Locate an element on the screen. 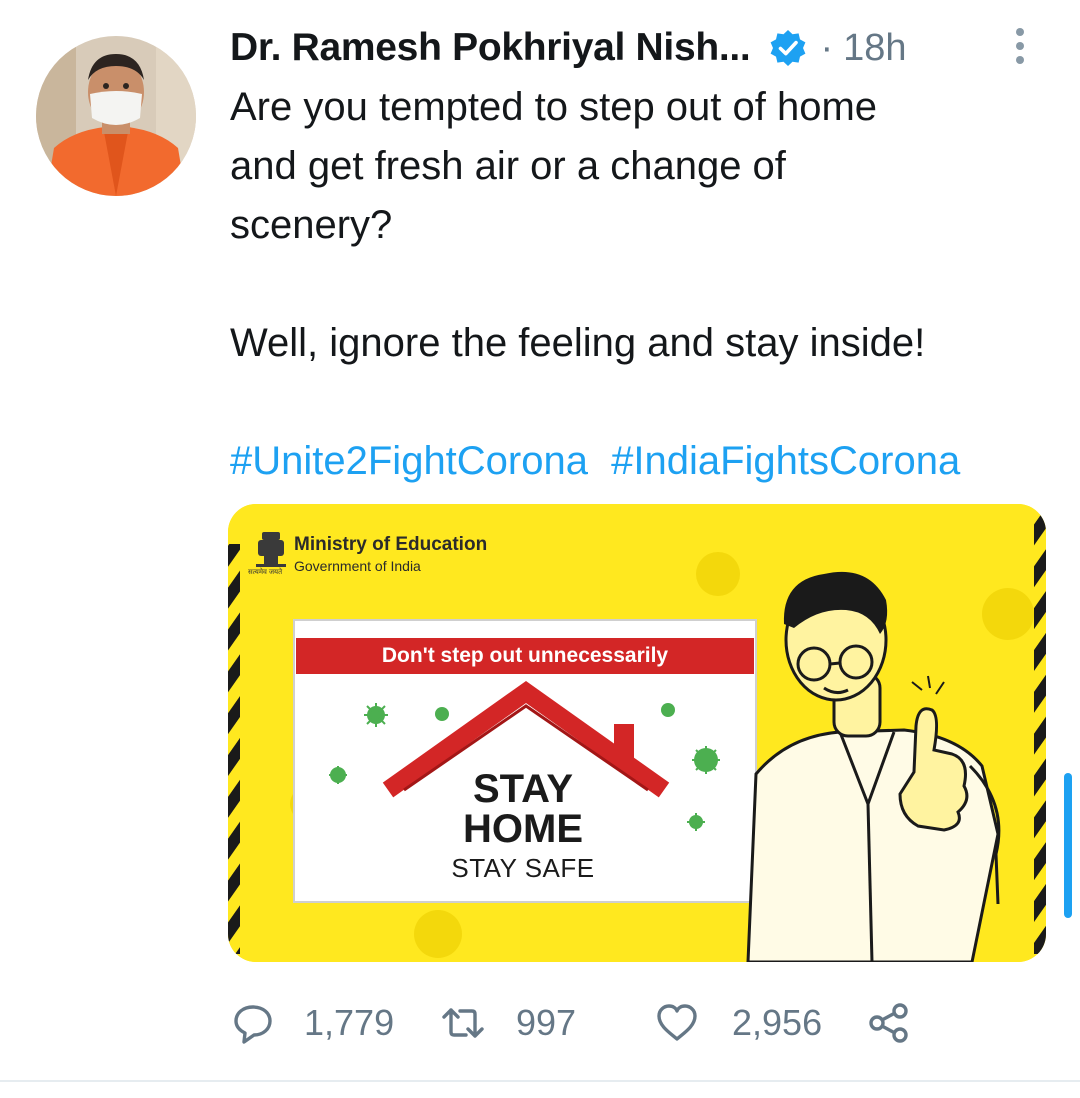  more-vertical-icon is located at coordinates (1020, 46).